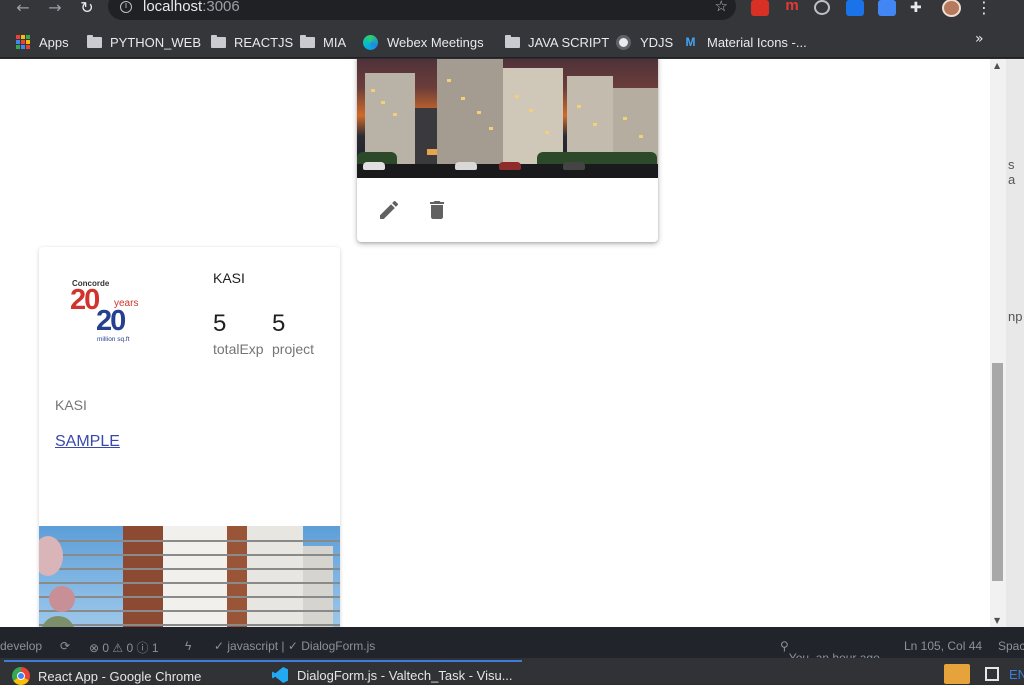 This screenshot has height=685, width=1024. What do you see at coordinates (124, 647) in the screenshot?
I see `problems-counter: ⊗ 0 ⚠ 0 ⓘ 1` at bounding box center [124, 647].